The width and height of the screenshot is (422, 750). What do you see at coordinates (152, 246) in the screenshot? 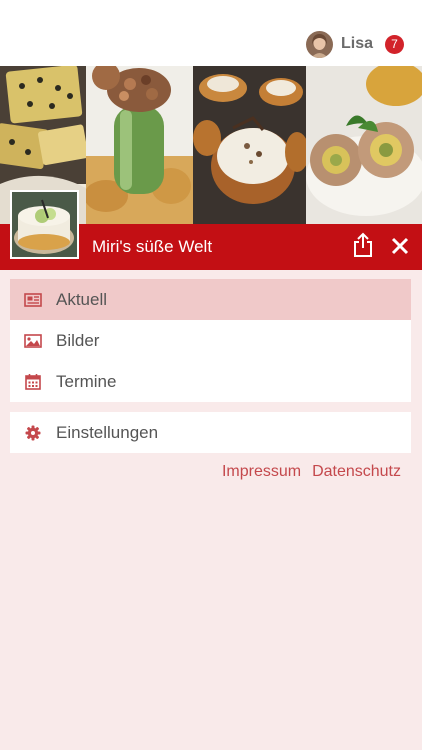
I see `blog-title: Miri's süße Welt` at bounding box center [152, 246].